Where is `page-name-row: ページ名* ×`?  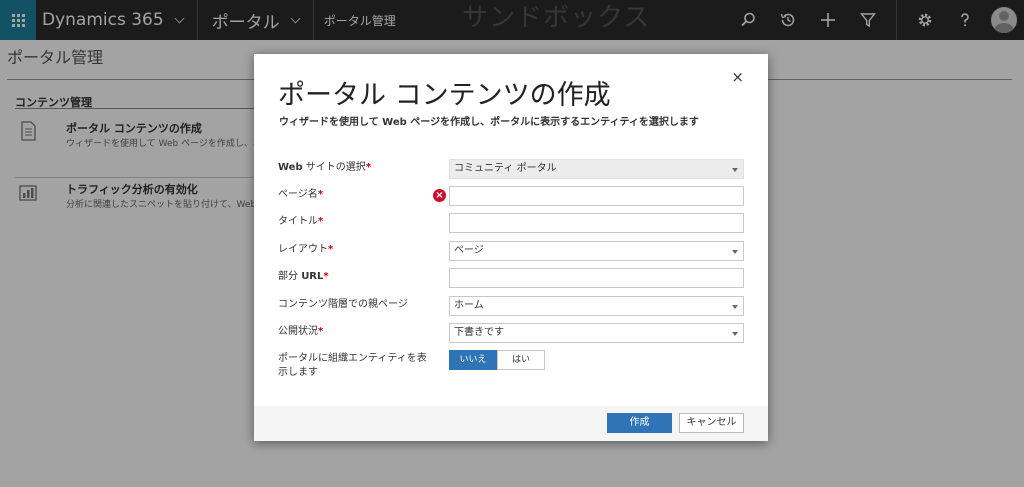
page-name-row: ページ名* × is located at coordinates (511, 196).